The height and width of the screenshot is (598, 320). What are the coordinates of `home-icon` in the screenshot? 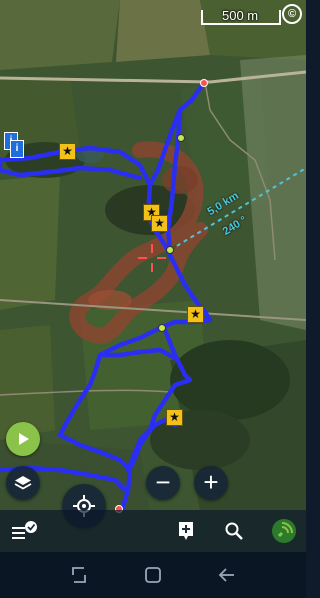 It's located at (153, 575).